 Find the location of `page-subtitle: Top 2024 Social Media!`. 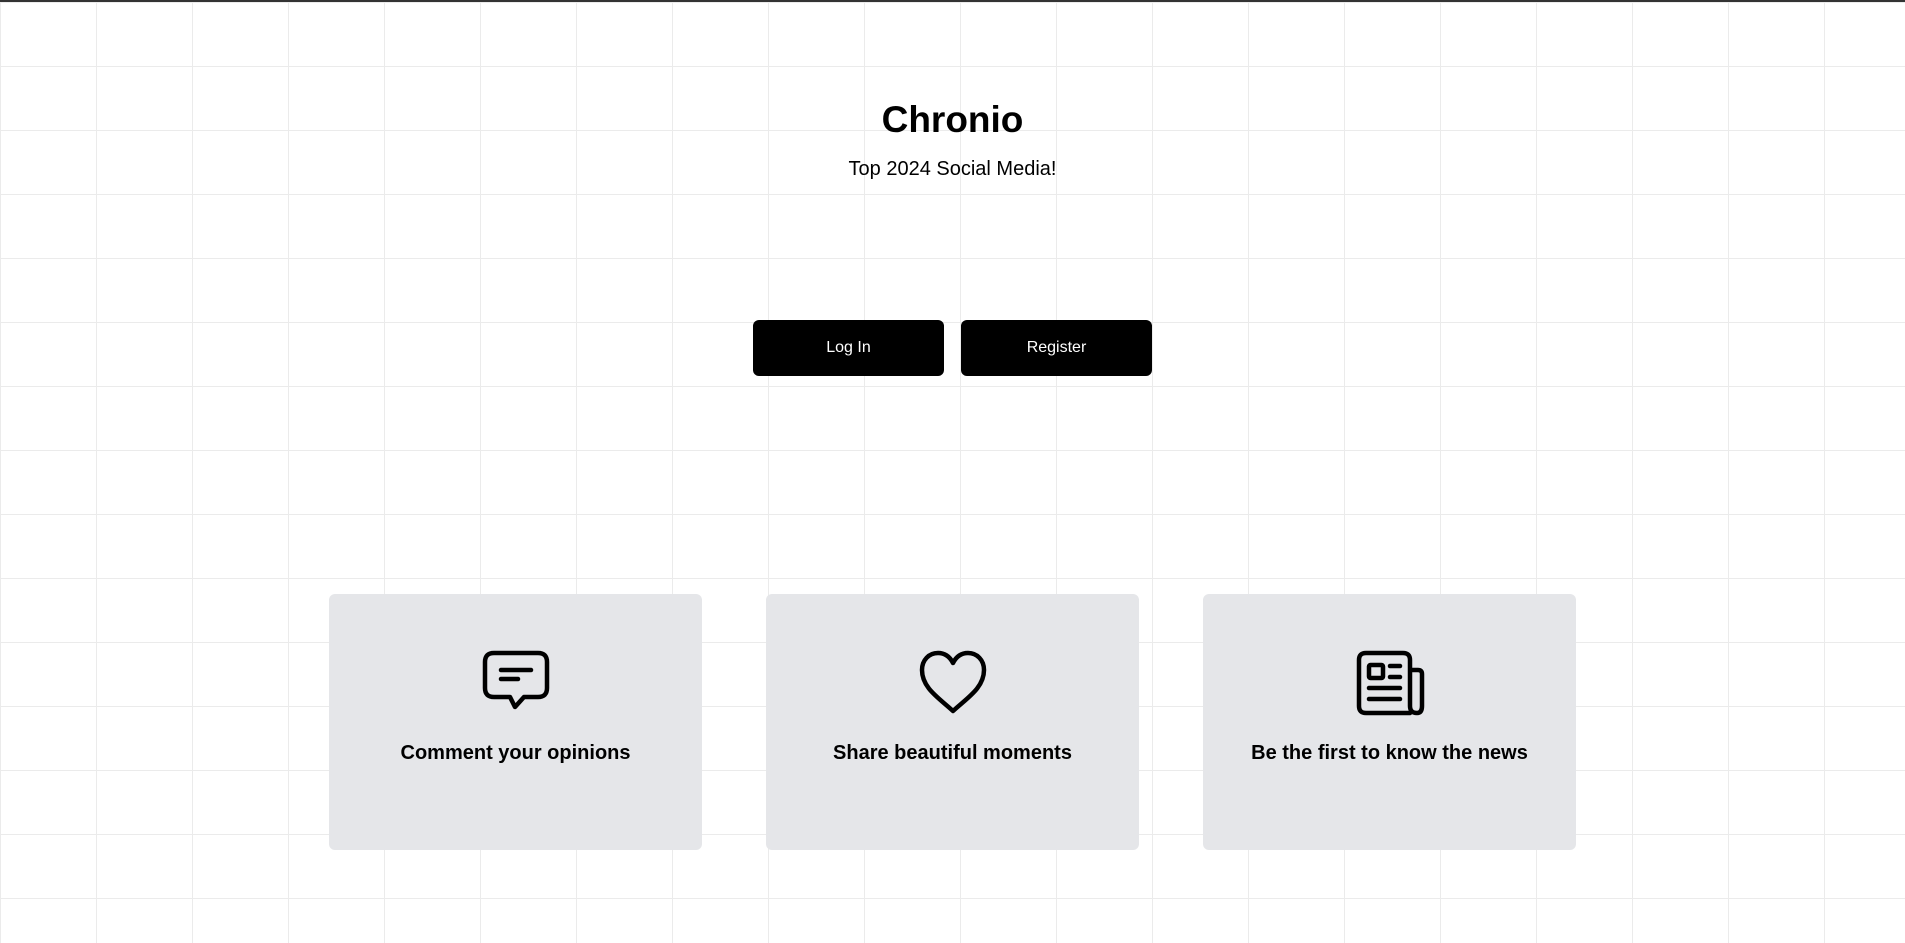

page-subtitle: Top 2024 Social Media! is located at coordinates (952, 169).